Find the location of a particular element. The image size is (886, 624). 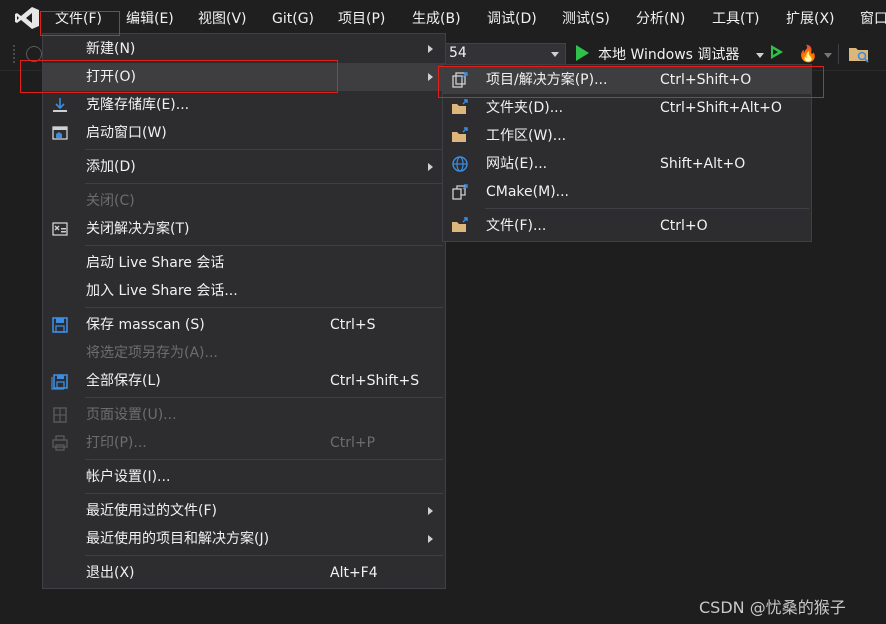

debug-target-chevron-down-icon is located at coordinates (760, 55).